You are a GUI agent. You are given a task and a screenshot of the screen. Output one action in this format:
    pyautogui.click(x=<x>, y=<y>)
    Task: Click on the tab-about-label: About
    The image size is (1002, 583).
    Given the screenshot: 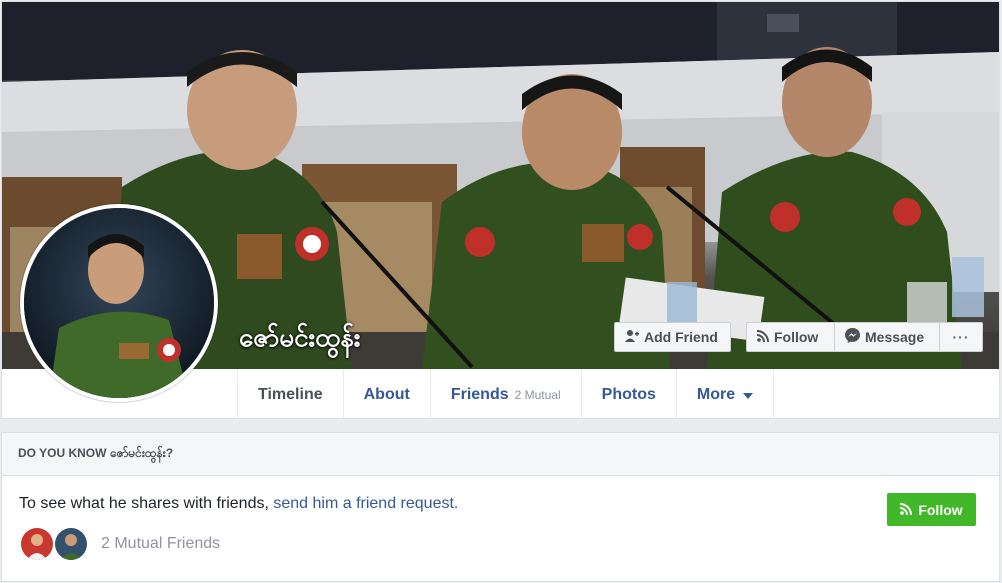 What is the action you would take?
    pyautogui.click(x=386, y=394)
    